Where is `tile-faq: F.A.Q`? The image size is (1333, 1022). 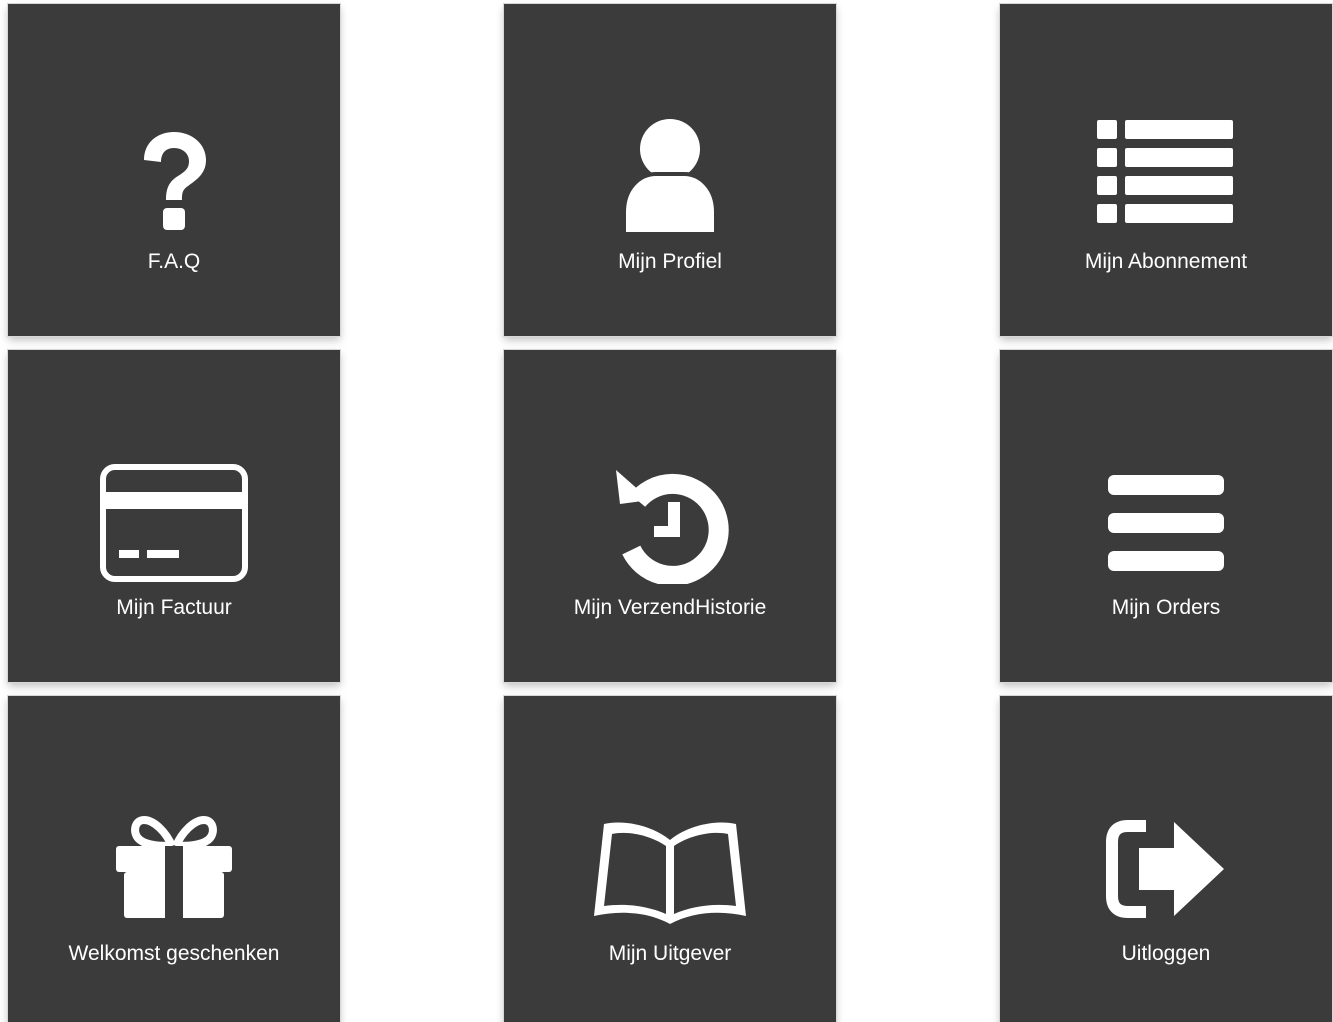
tile-faq: F.A.Q is located at coordinates (174, 170).